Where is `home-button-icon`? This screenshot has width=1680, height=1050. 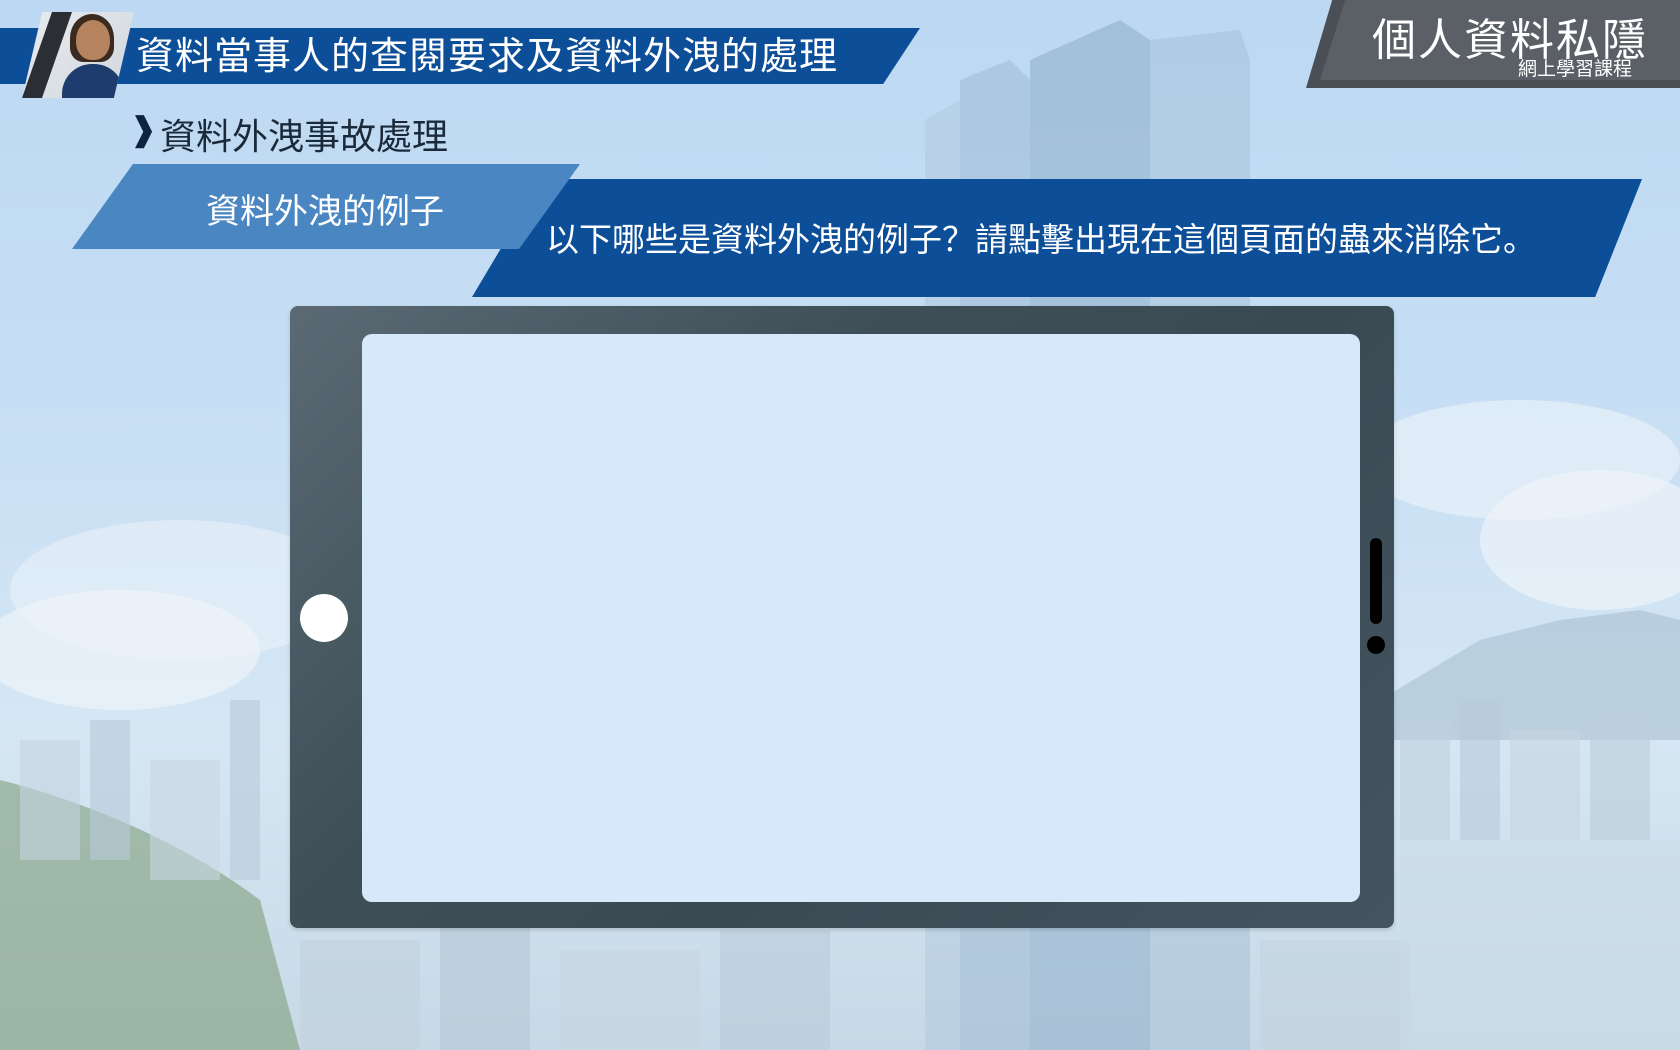
home-button-icon is located at coordinates (324, 618).